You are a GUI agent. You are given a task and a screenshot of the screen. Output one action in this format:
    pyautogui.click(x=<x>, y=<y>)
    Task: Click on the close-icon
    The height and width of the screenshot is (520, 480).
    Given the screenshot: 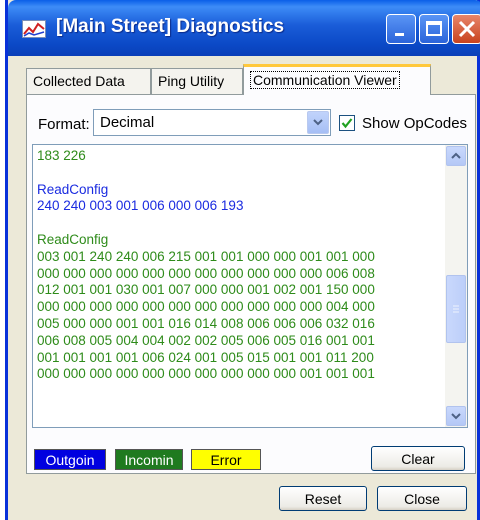 What is the action you would take?
    pyautogui.click(x=467, y=29)
    